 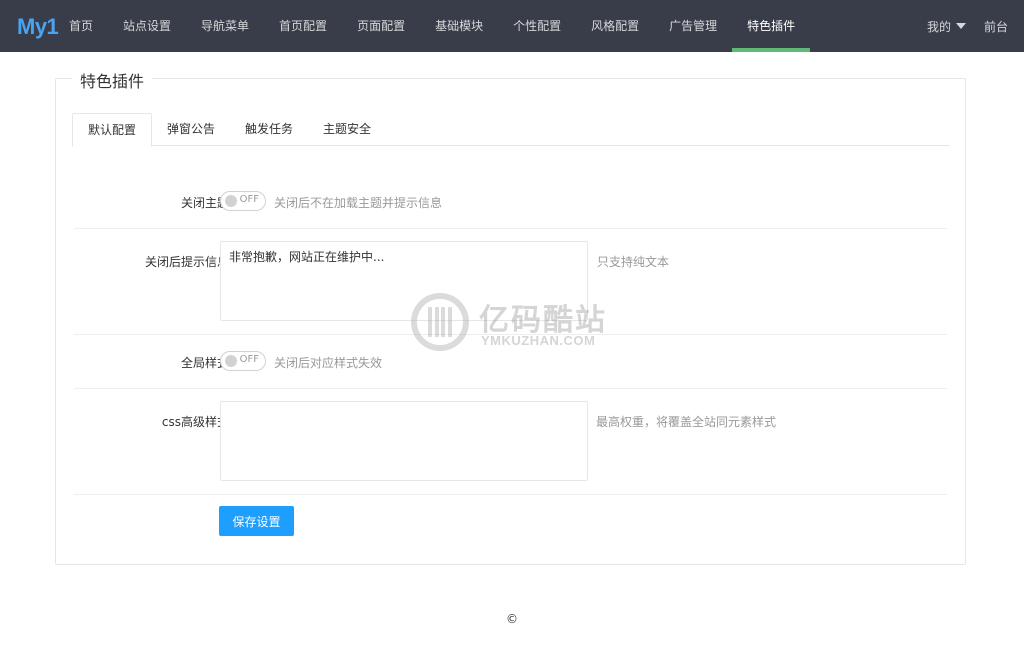 What do you see at coordinates (225, 26) in the screenshot?
I see `nav-item-nav-menu: 导航菜单` at bounding box center [225, 26].